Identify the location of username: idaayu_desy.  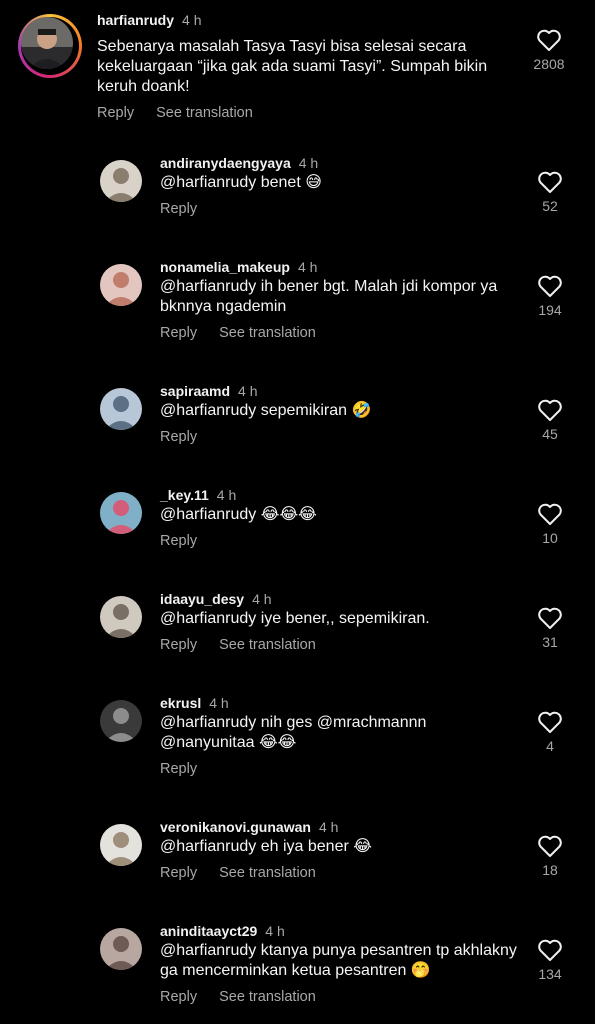
(202, 599).